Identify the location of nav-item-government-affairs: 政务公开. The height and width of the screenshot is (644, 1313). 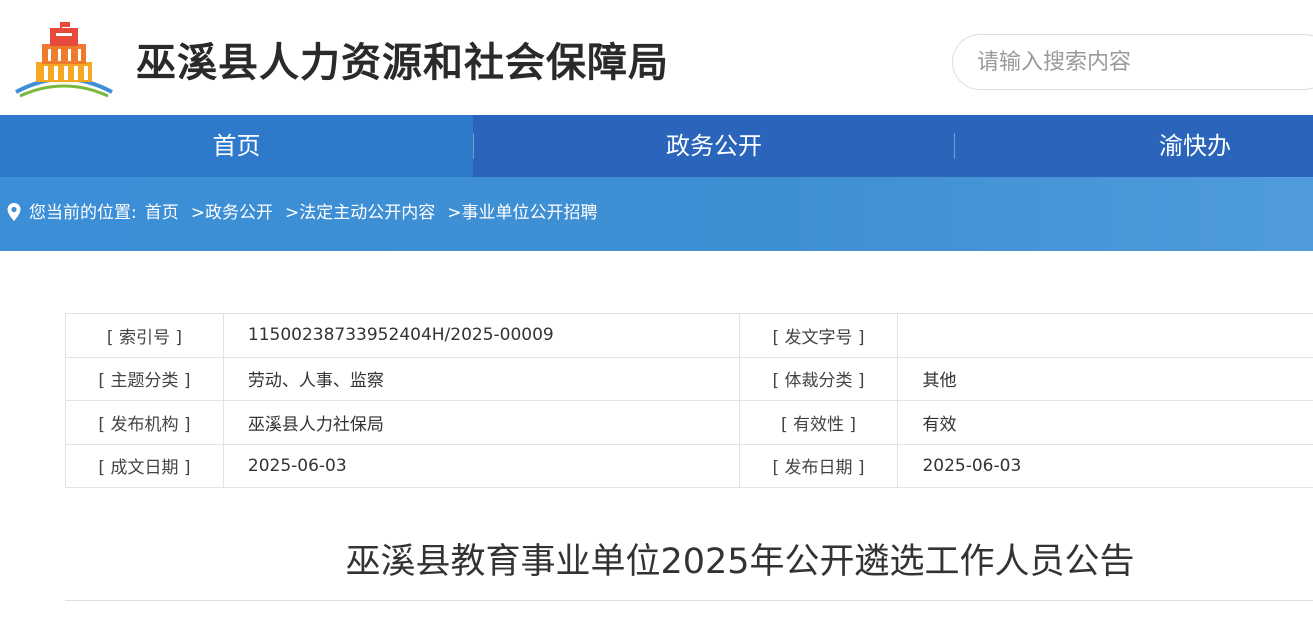
(714, 146).